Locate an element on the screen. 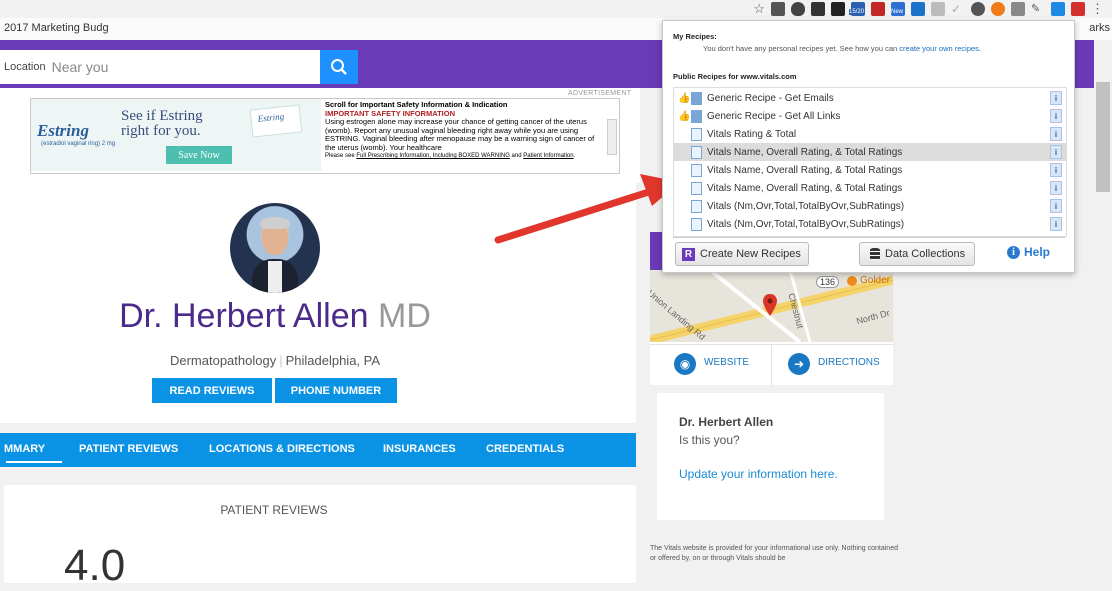 This screenshot has height=591, width=1112. menu-icon: ⋮ is located at coordinates (1097, 9).